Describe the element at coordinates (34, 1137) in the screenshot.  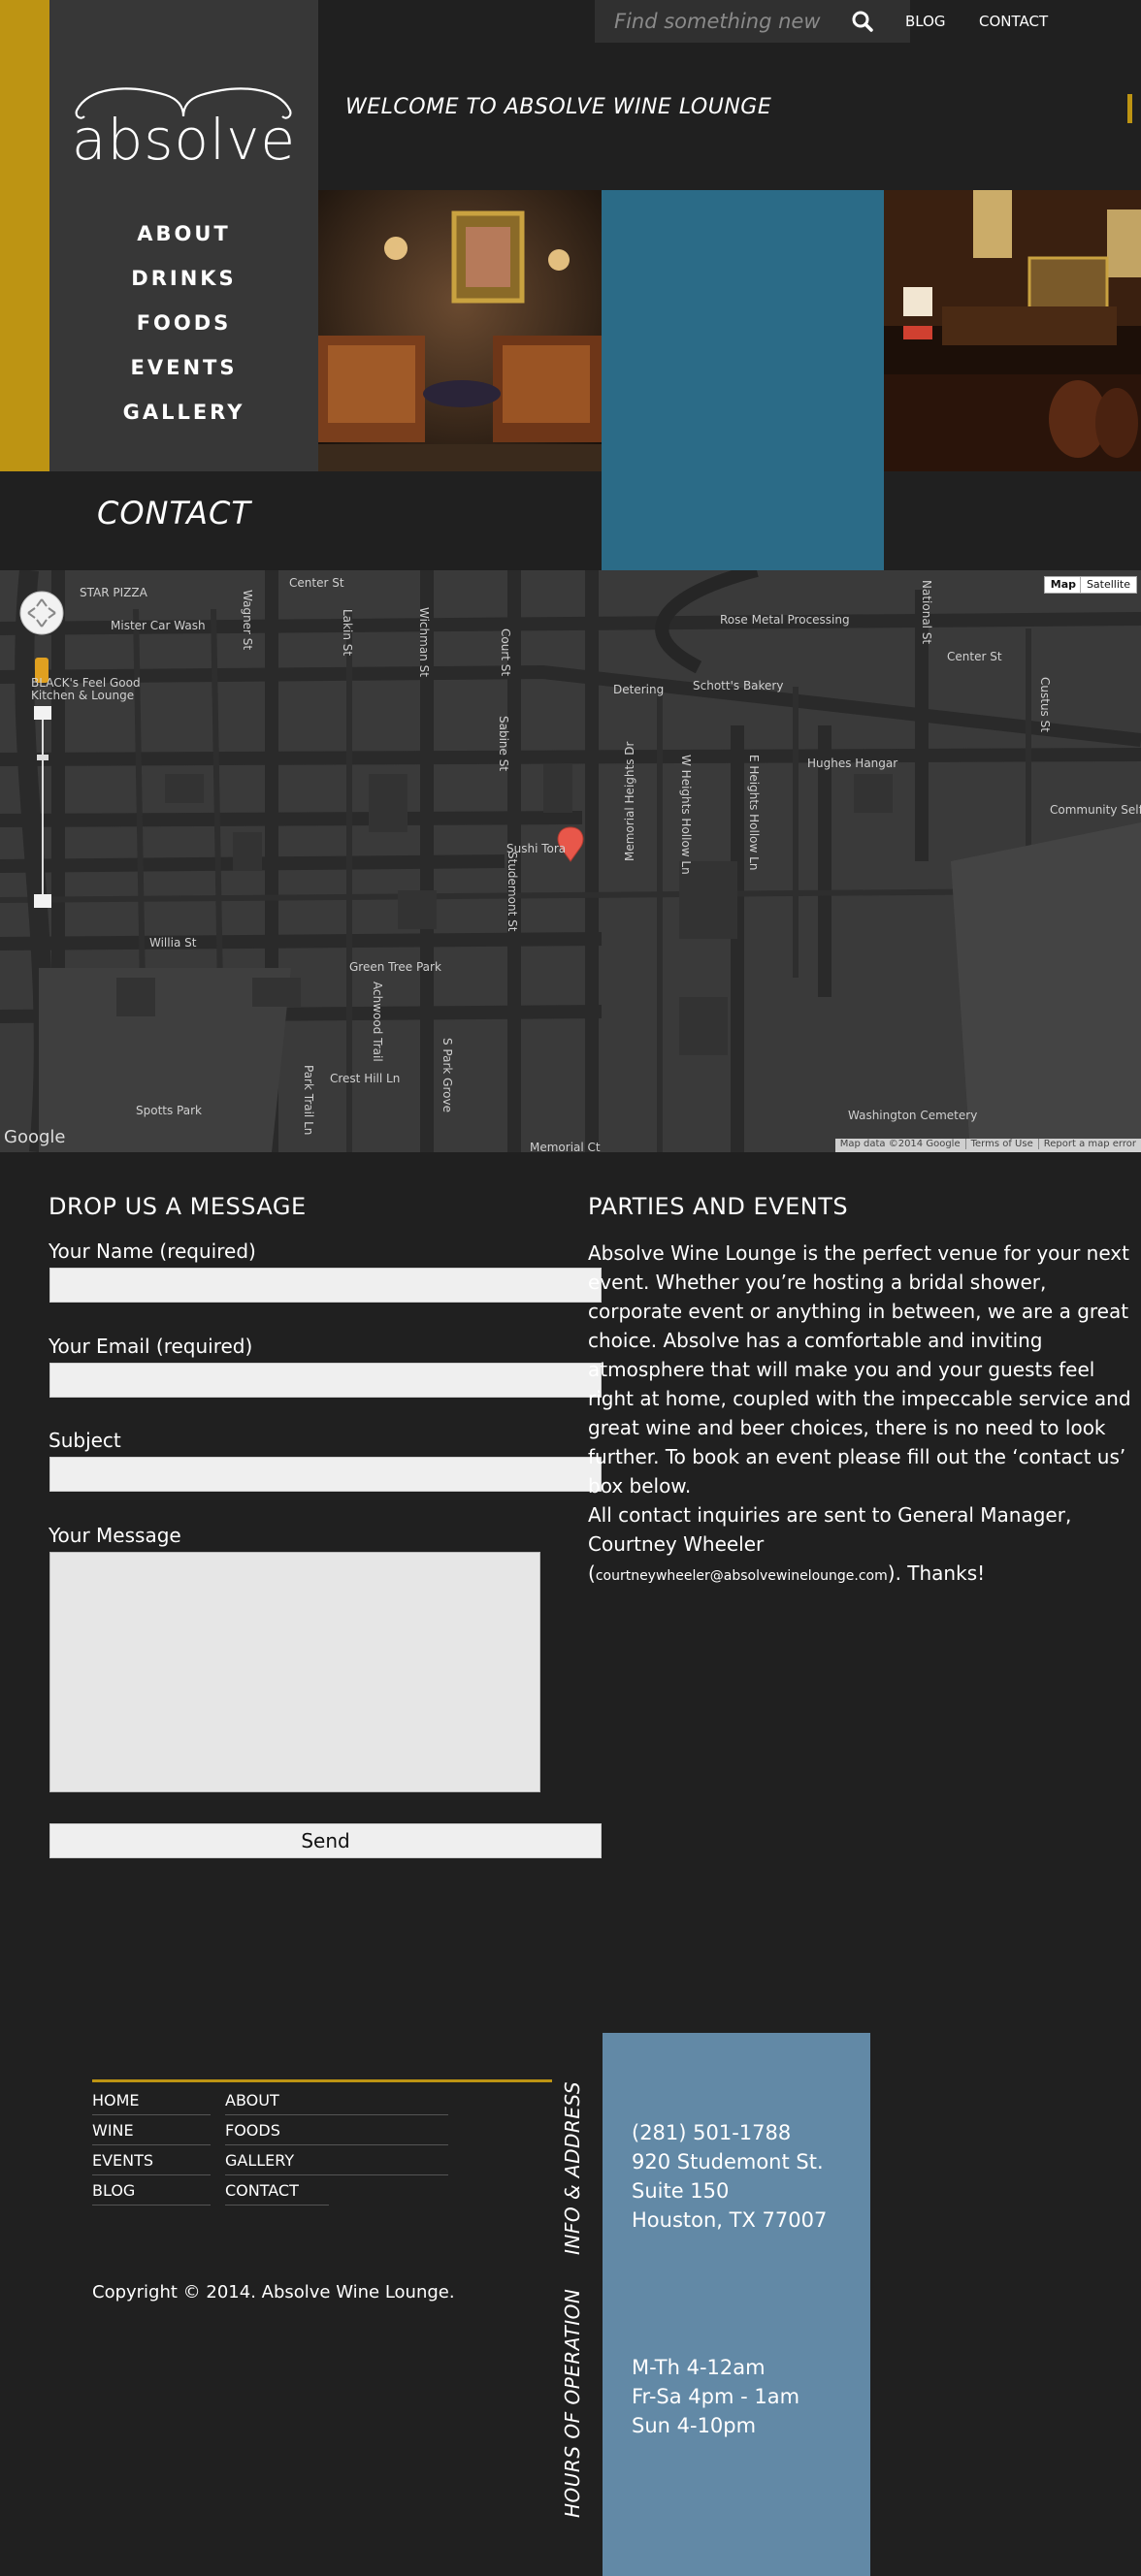
I see `google-logo: Google` at that location.